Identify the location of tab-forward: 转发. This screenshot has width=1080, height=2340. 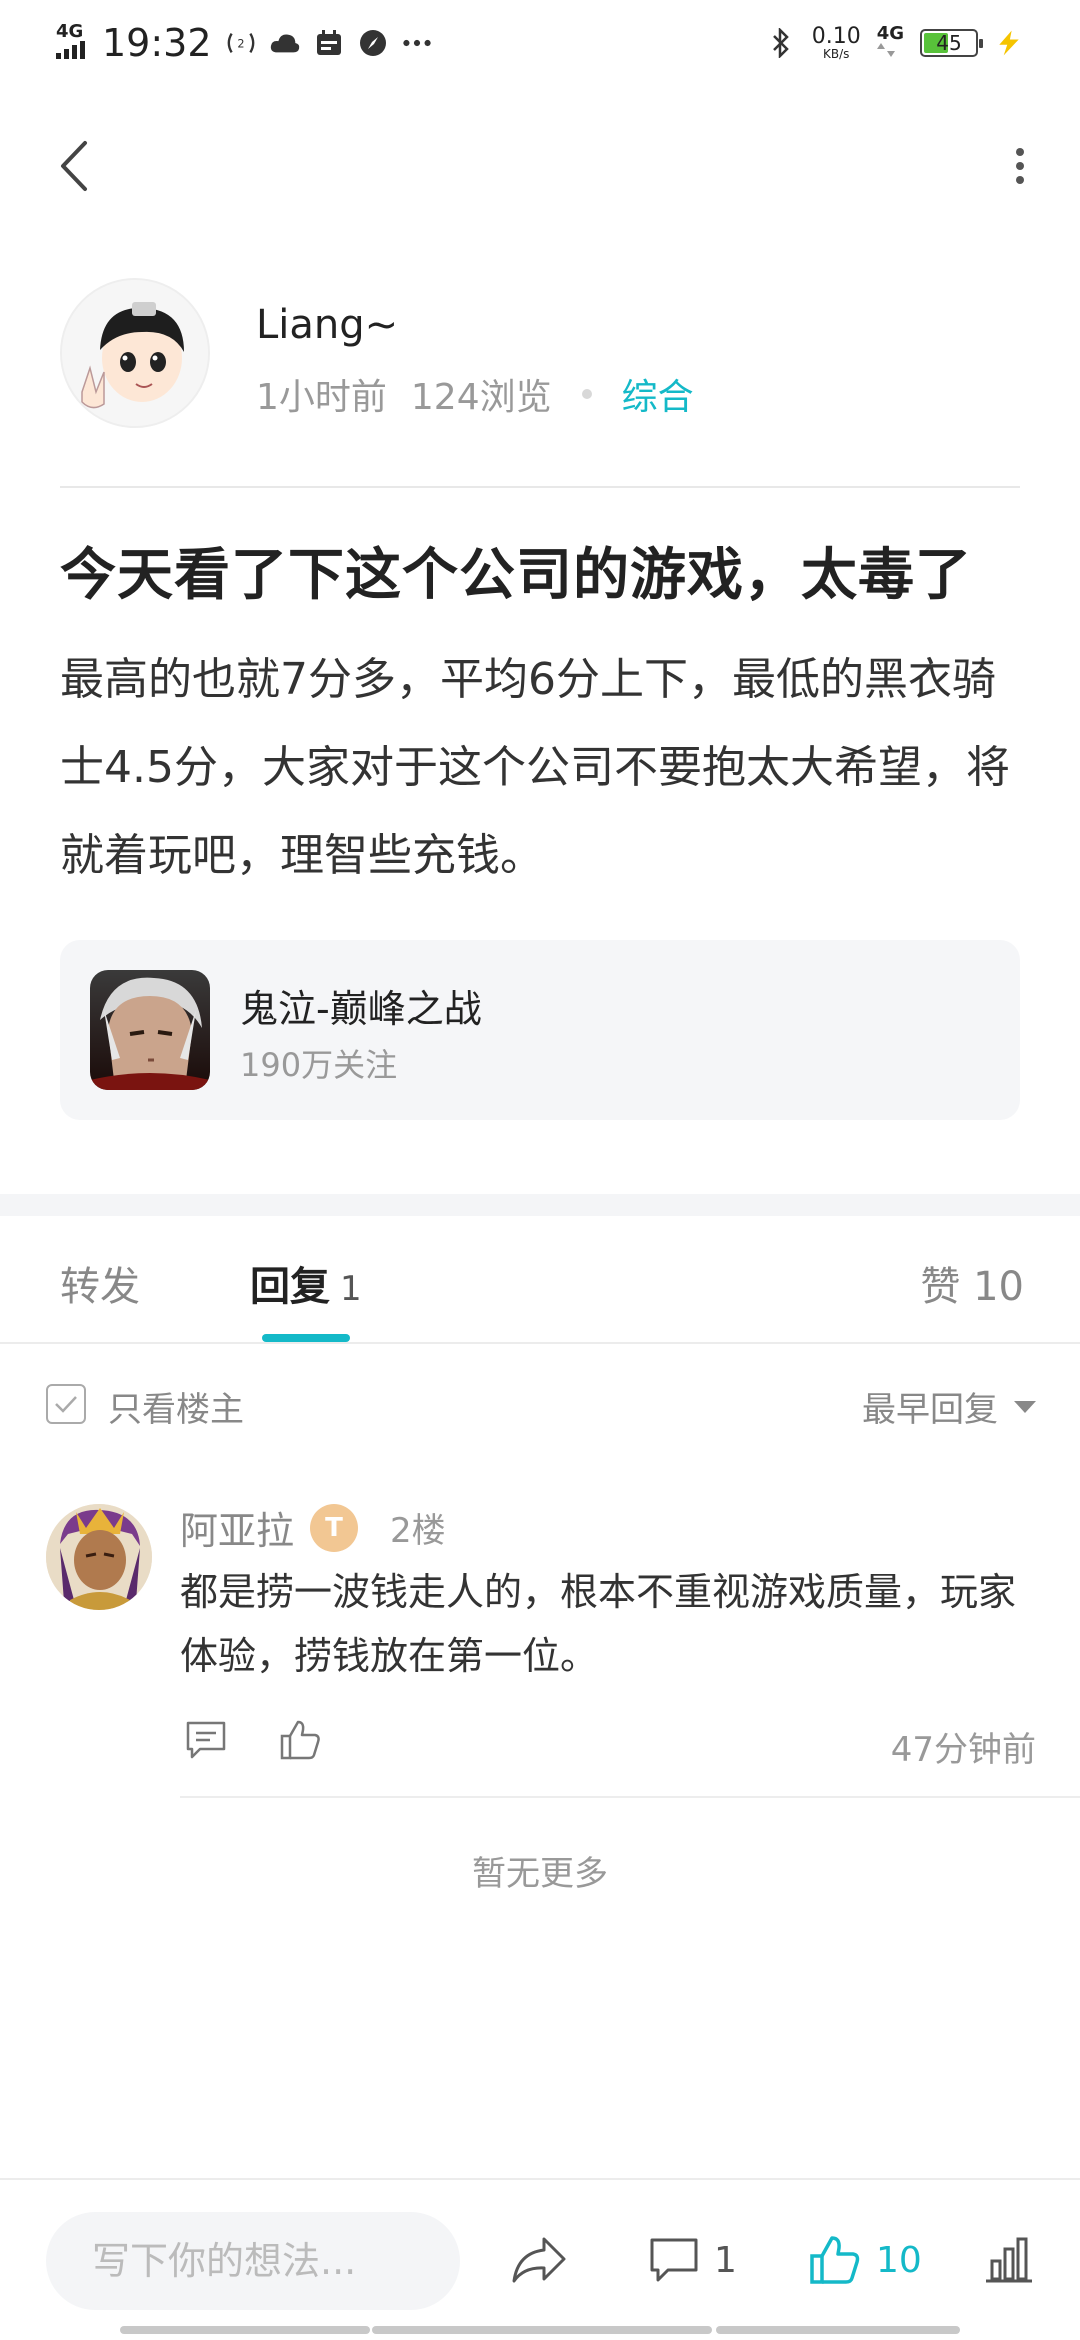
(100, 1283).